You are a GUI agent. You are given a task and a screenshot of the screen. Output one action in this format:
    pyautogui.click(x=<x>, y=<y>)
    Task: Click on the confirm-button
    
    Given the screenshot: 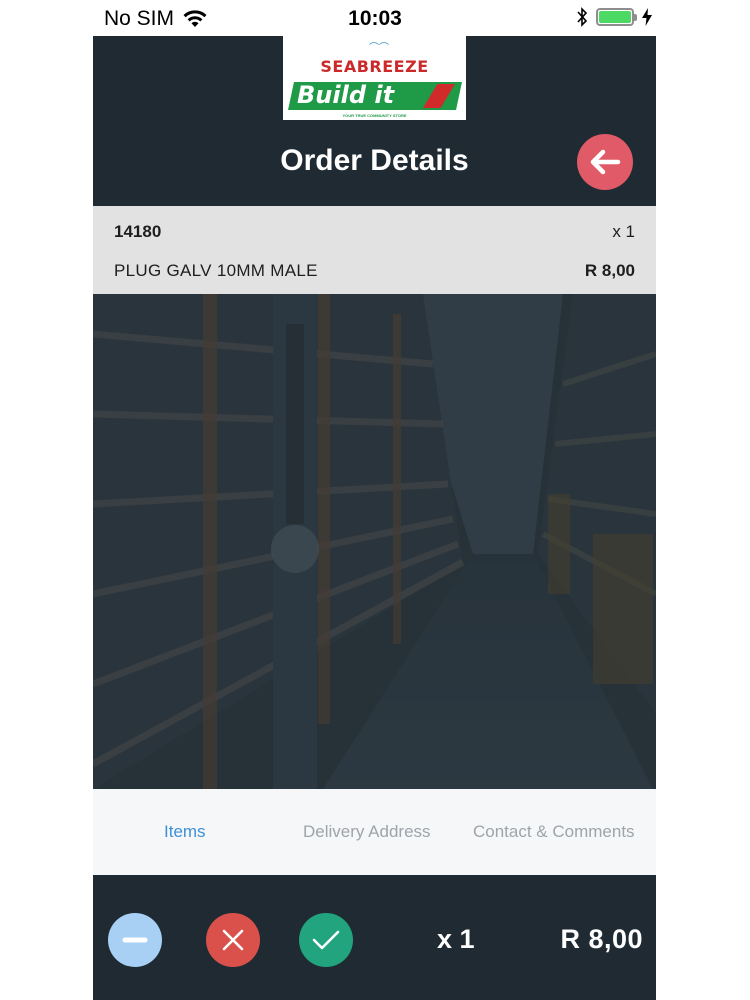 What is the action you would take?
    pyautogui.click(x=326, y=940)
    